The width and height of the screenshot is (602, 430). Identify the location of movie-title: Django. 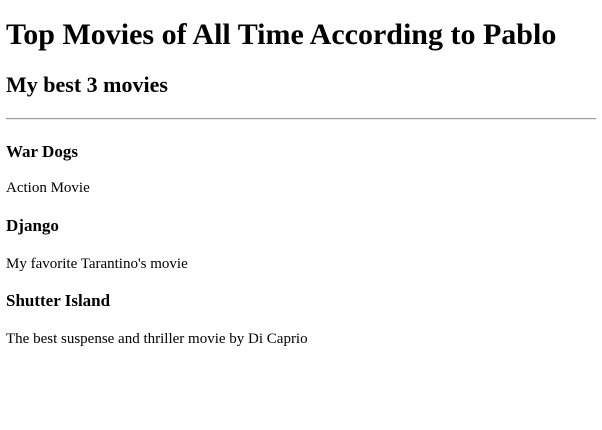
(32, 225).